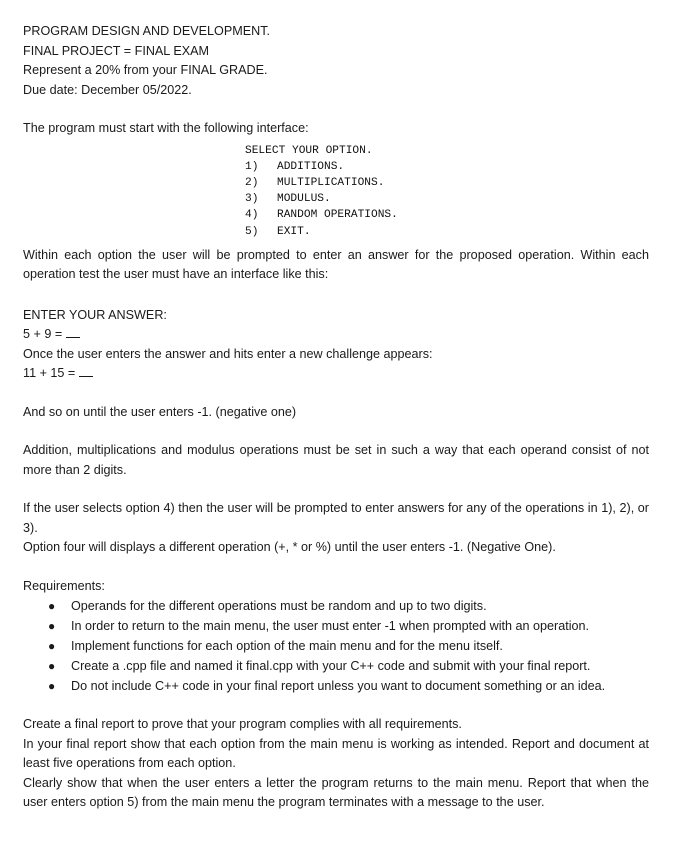 Image resolution: width=675 pixels, height=841 pixels. Describe the element at coordinates (252, 231) in the screenshot. I see `menu-option-number: 5)` at that location.